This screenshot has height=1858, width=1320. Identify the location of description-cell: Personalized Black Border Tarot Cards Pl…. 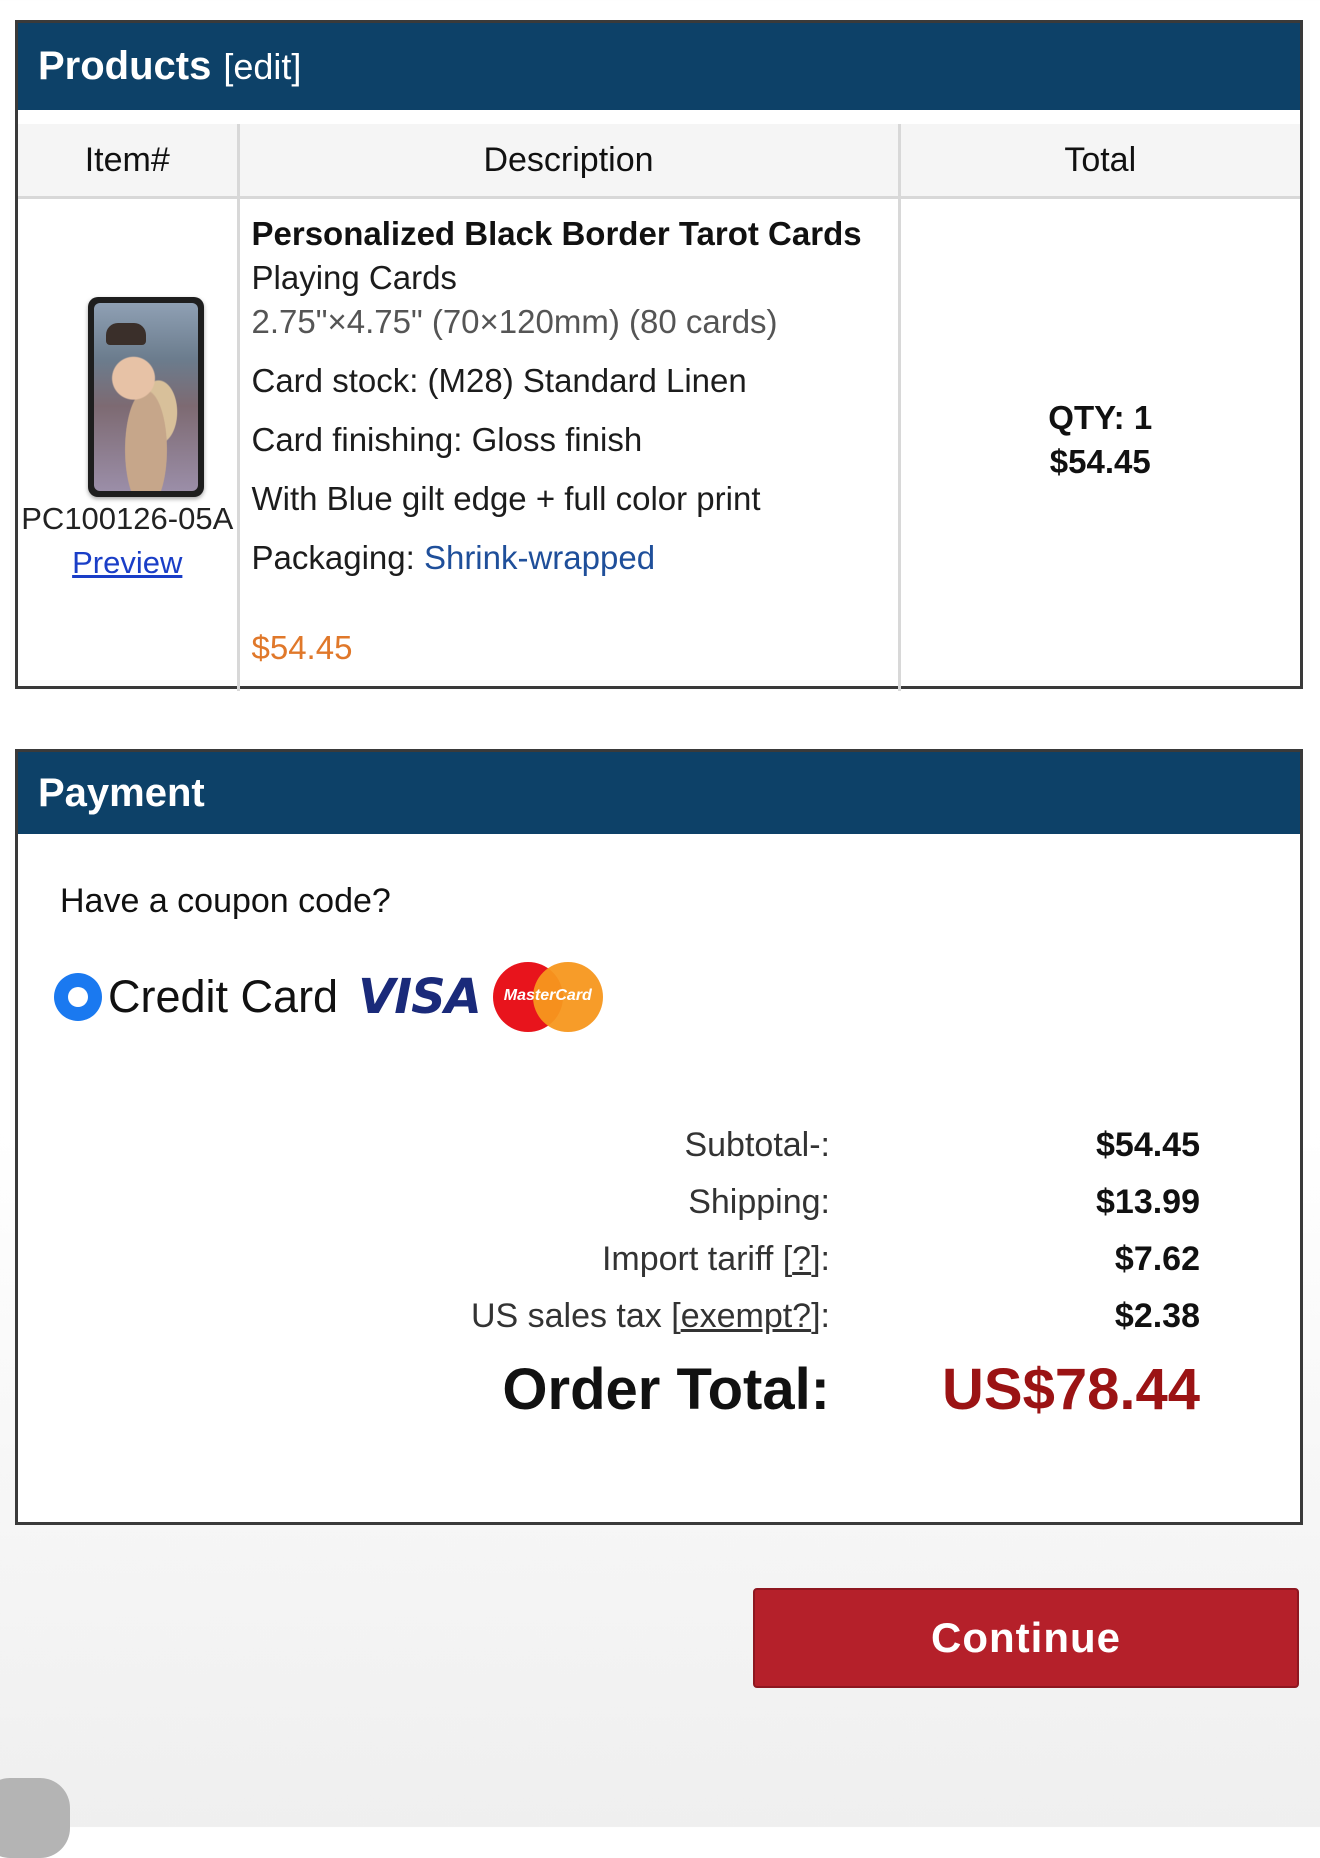
(569, 444).